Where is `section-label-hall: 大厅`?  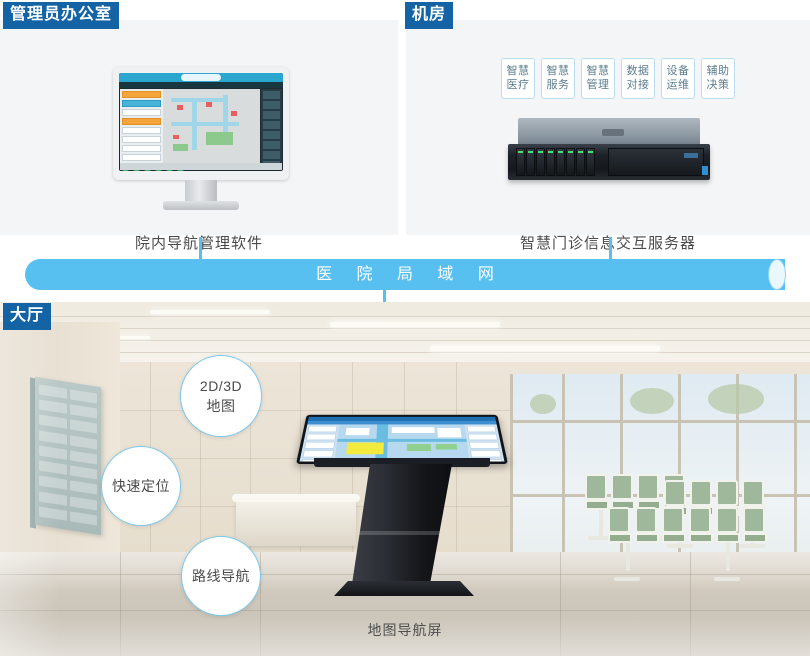 section-label-hall: 大厅 is located at coordinates (27, 316).